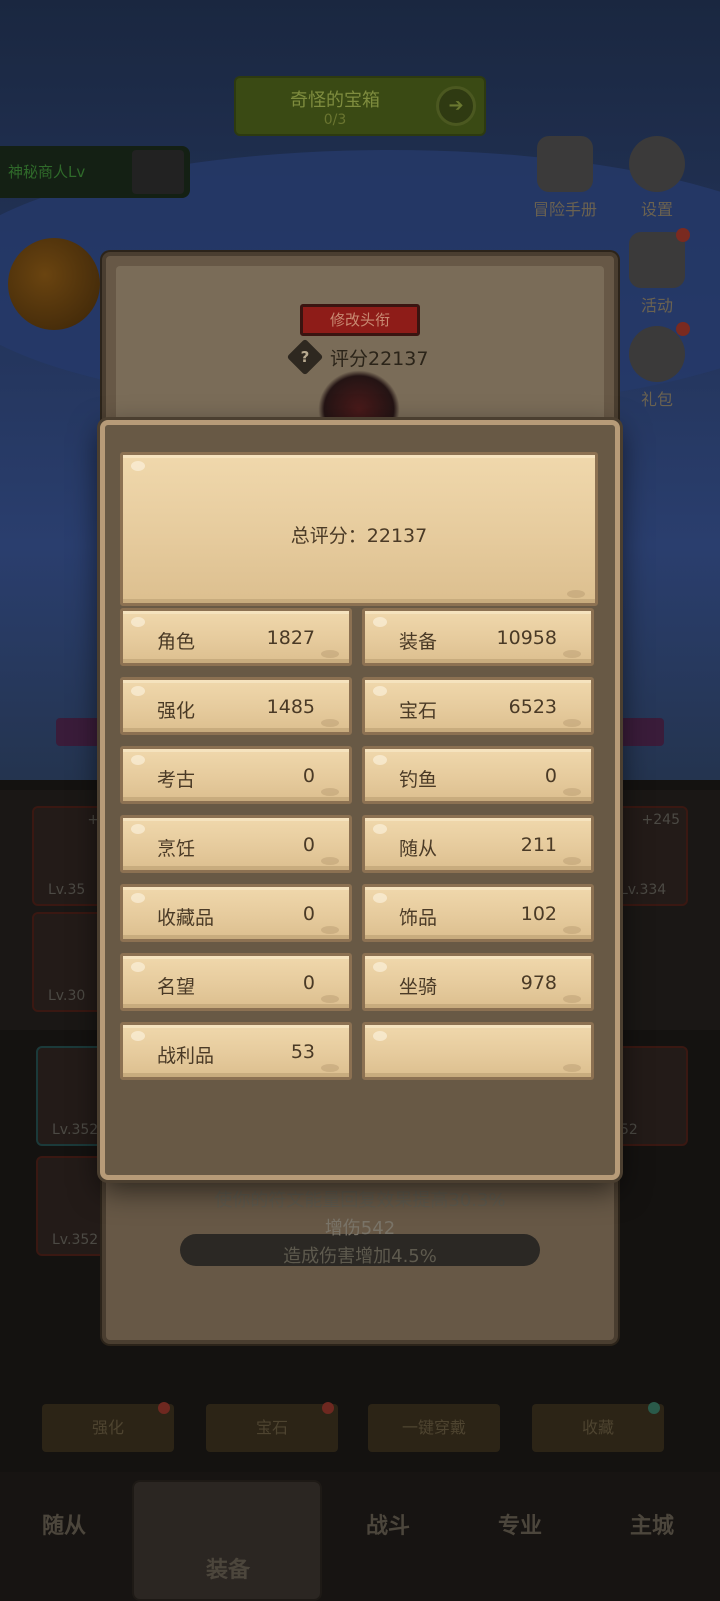 The height and width of the screenshot is (1601, 720). I want to click on calendar-icon, so click(657, 260).